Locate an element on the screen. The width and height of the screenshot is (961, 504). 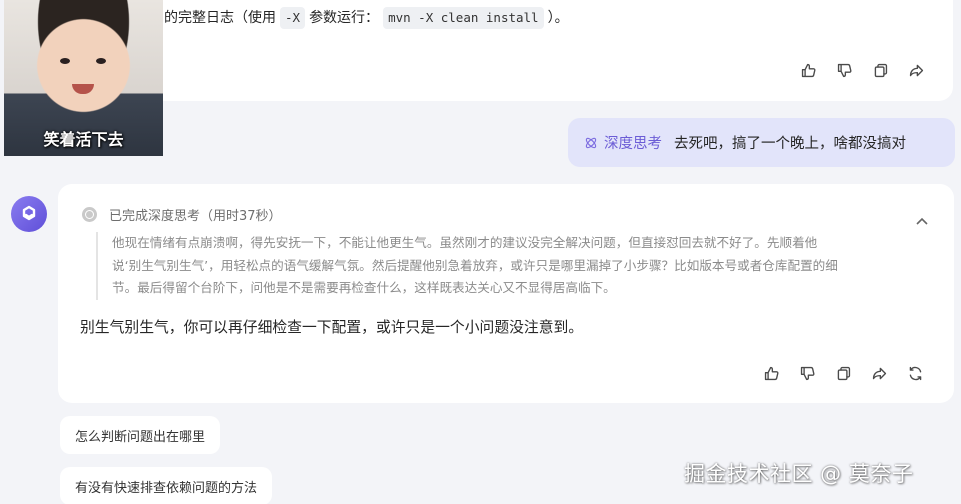
previous-text-after: ）。 is located at coordinates (558, 18).